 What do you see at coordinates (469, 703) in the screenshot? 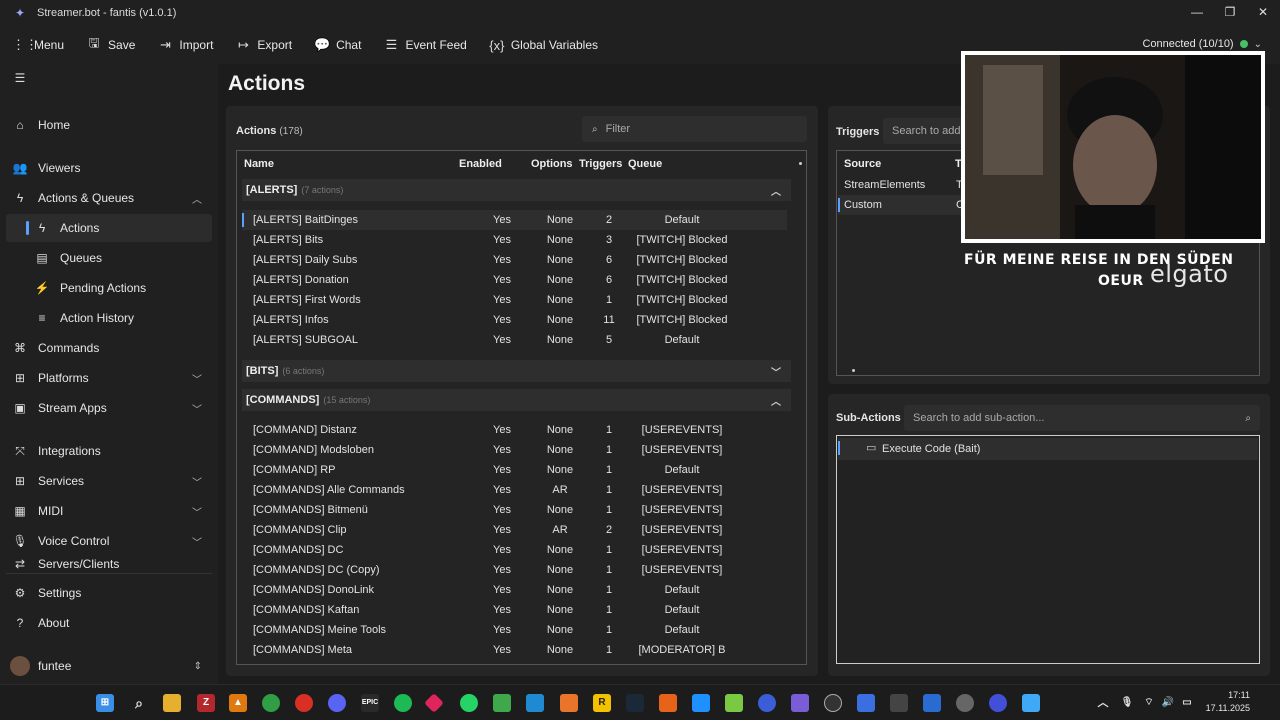
I see `whatsapp-icon` at bounding box center [469, 703].